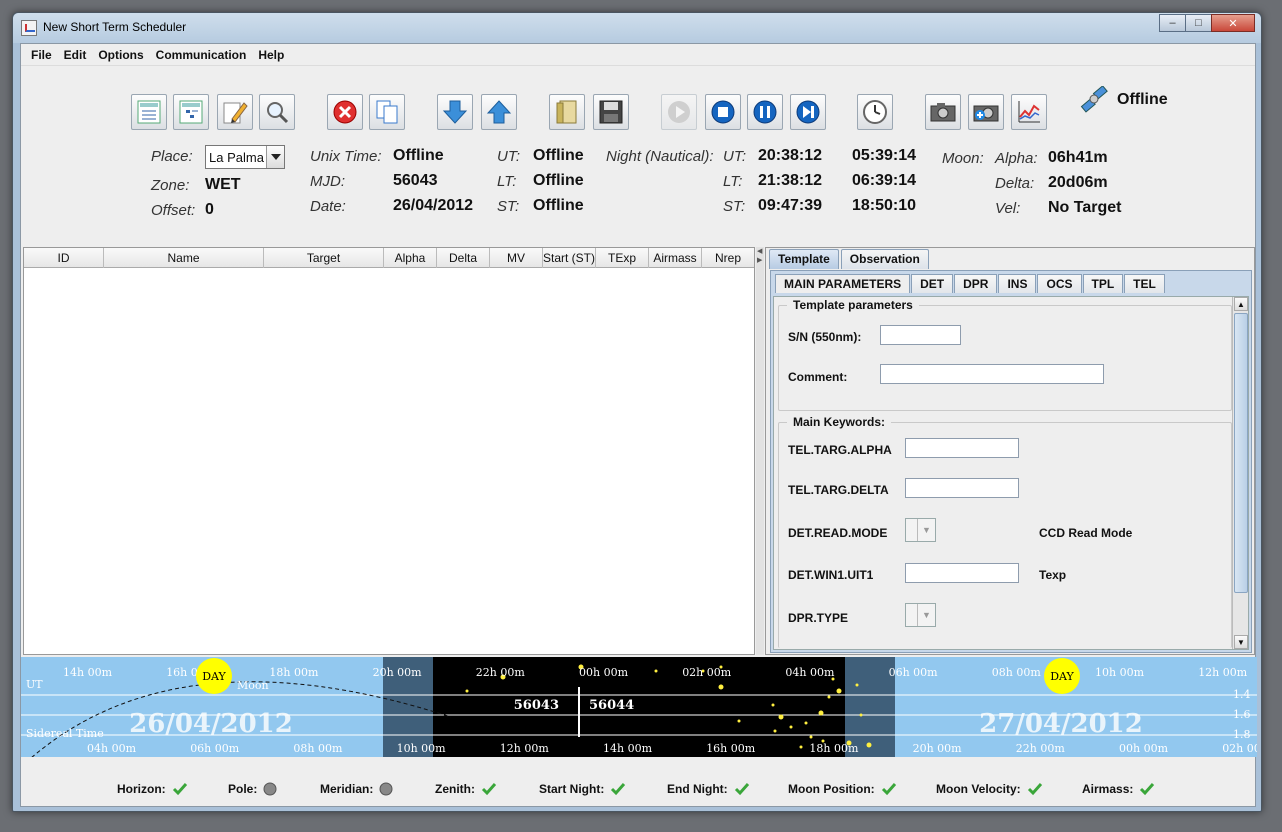 The height and width of the screenshot is (832, 1282). I want to click on pause-icon, so click(765, 112).